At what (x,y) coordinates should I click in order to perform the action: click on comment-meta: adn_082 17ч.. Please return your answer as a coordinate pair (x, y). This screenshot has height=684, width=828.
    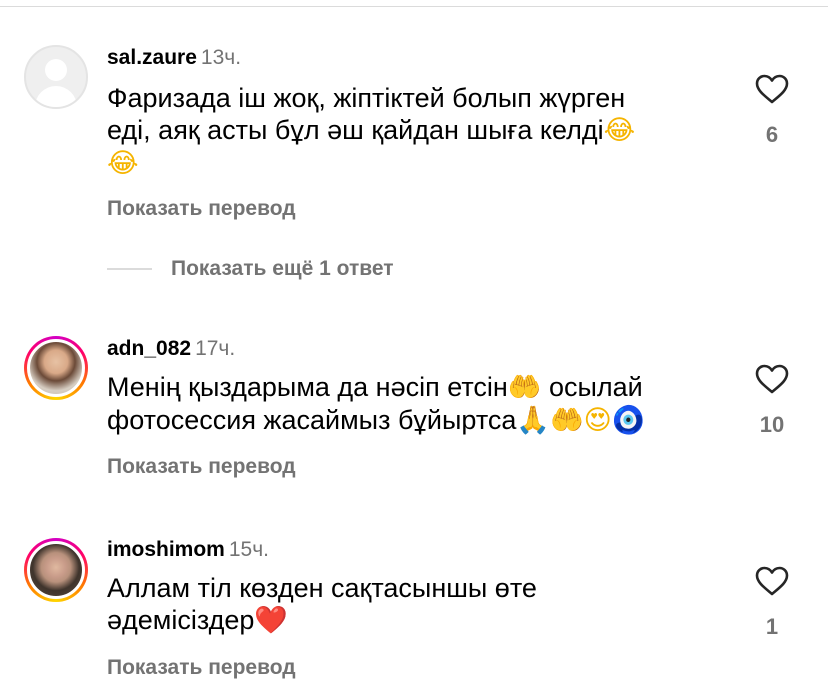
    Looking at the image, I should click on (171, 349).